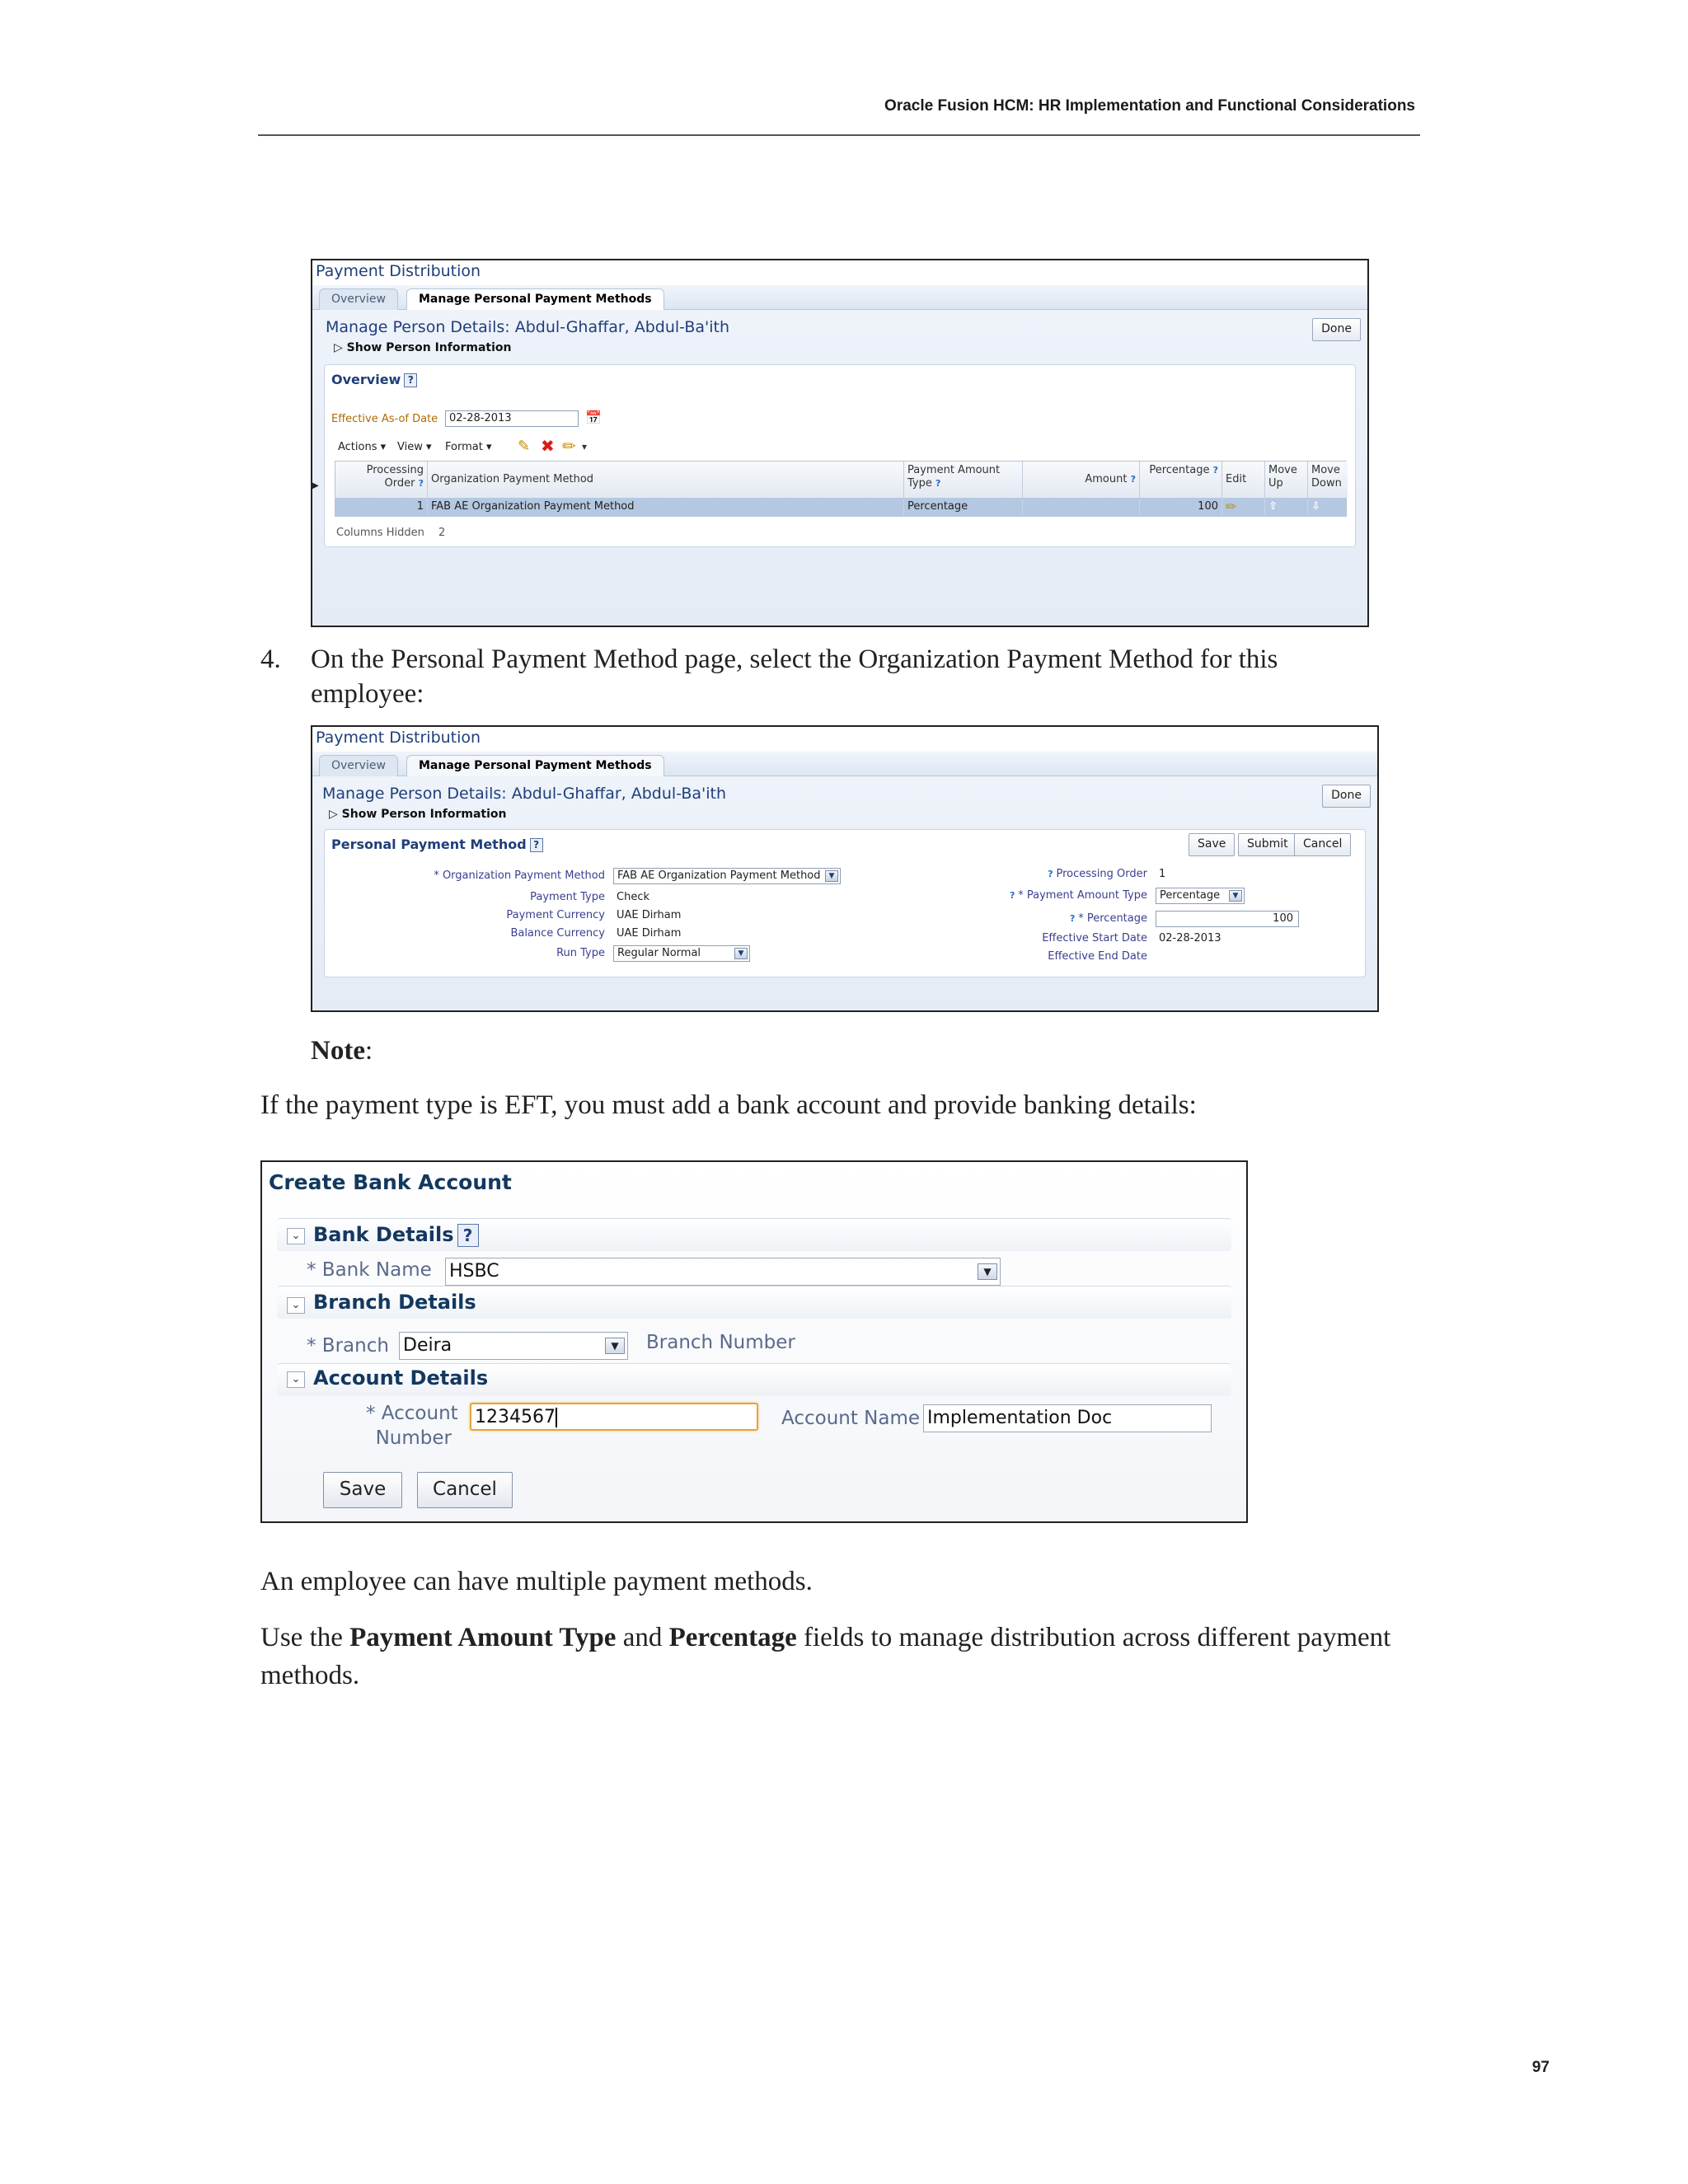 This screenshot has width=1688, height=2184. What do you see at coordinates (1200, 896) in the screenshot?
I see `payment-amount-type-select: Percentage ▼` at bounding box center [1200, 896].